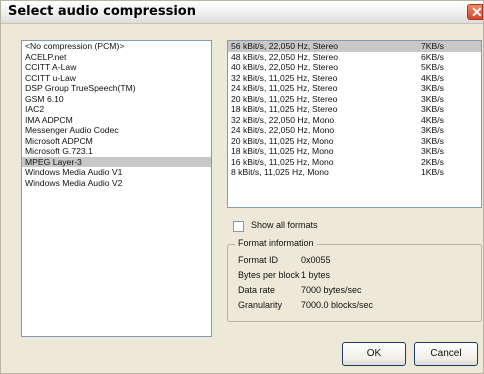  What do you see at coordinates (116, 161) in the screenshot?
I see `codec-list-item: MPEG Layer-3` at bounding box center [116, 161].